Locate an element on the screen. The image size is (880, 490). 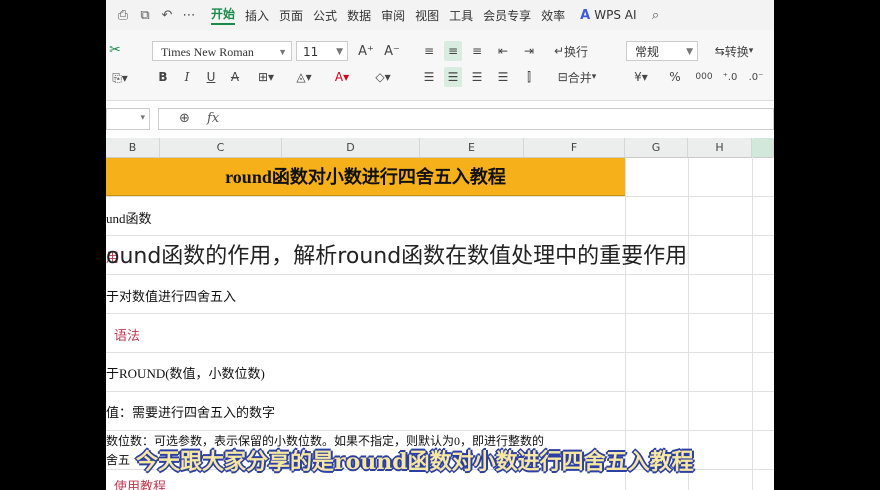
search-icon: ⌕ is located at coordinates (656, 15).